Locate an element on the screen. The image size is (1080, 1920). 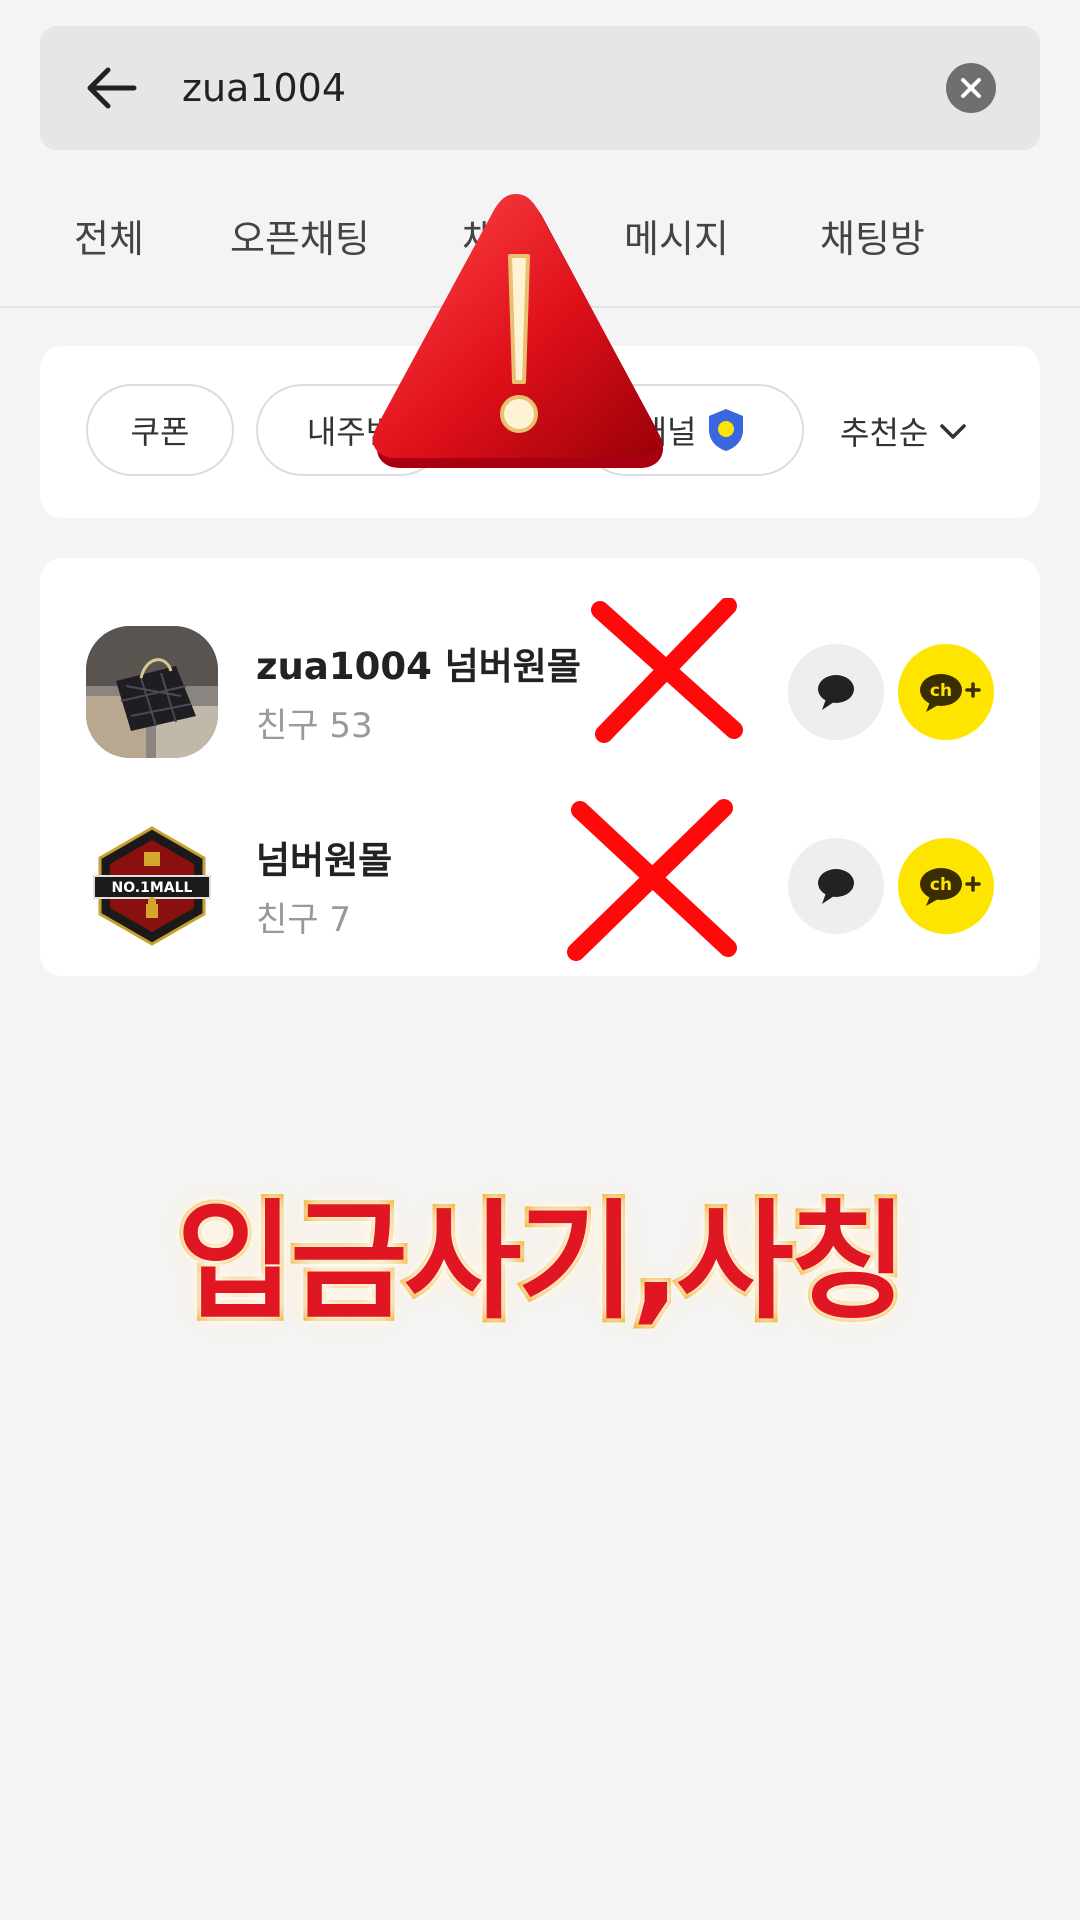
chevron-down-icon is located at coordinates (953, 431).